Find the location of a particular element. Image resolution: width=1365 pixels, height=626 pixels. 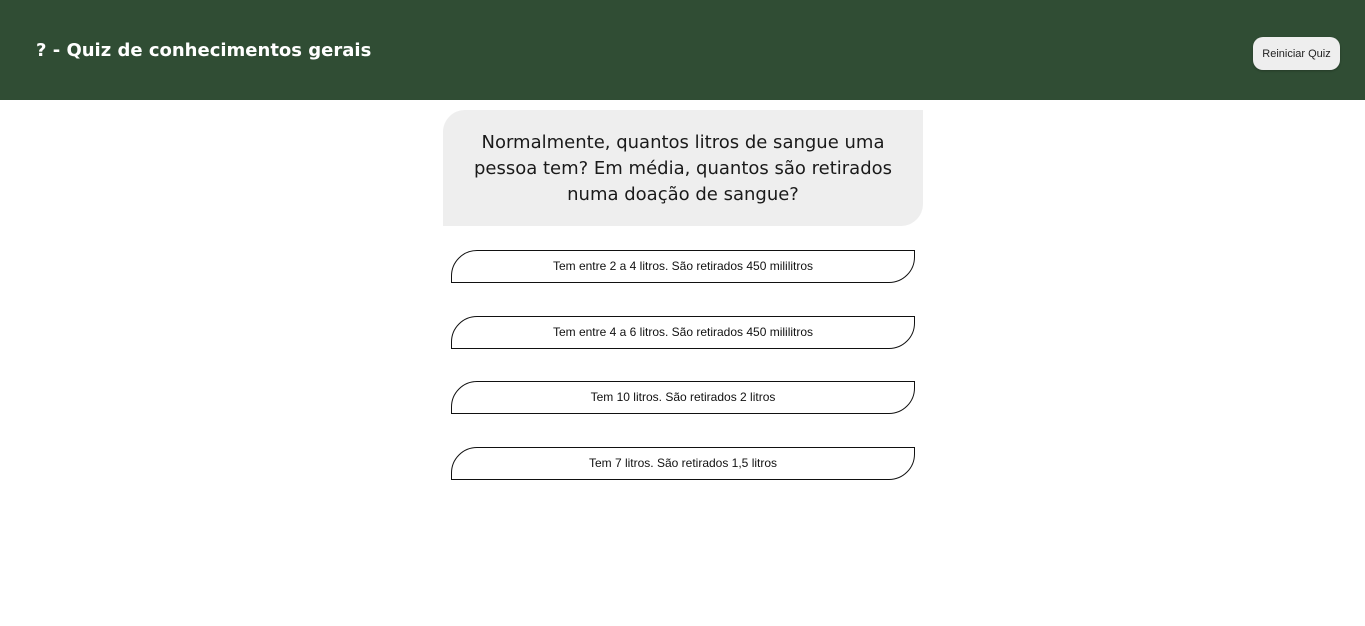

page-title: ? - Quiz de conhecimentos gerais is located at coordinates (204, 50).